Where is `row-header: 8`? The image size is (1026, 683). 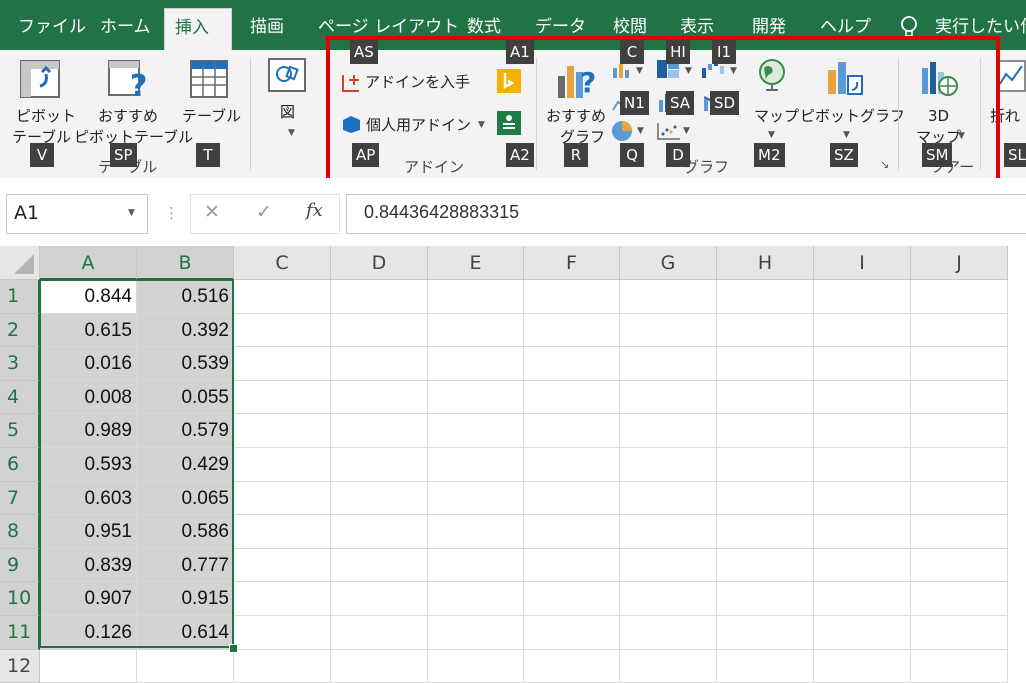
row-header: 8 is located at coordinates (20, 532).